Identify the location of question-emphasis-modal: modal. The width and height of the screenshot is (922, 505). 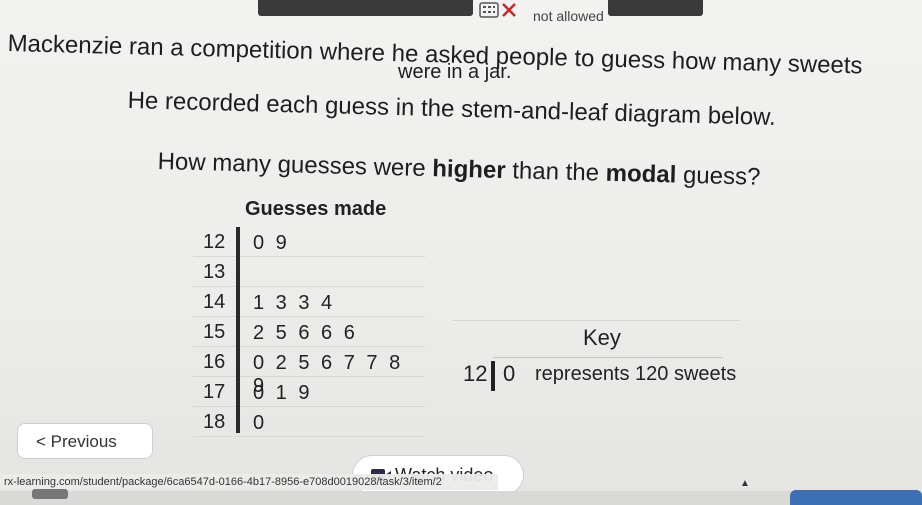
(641, 174).